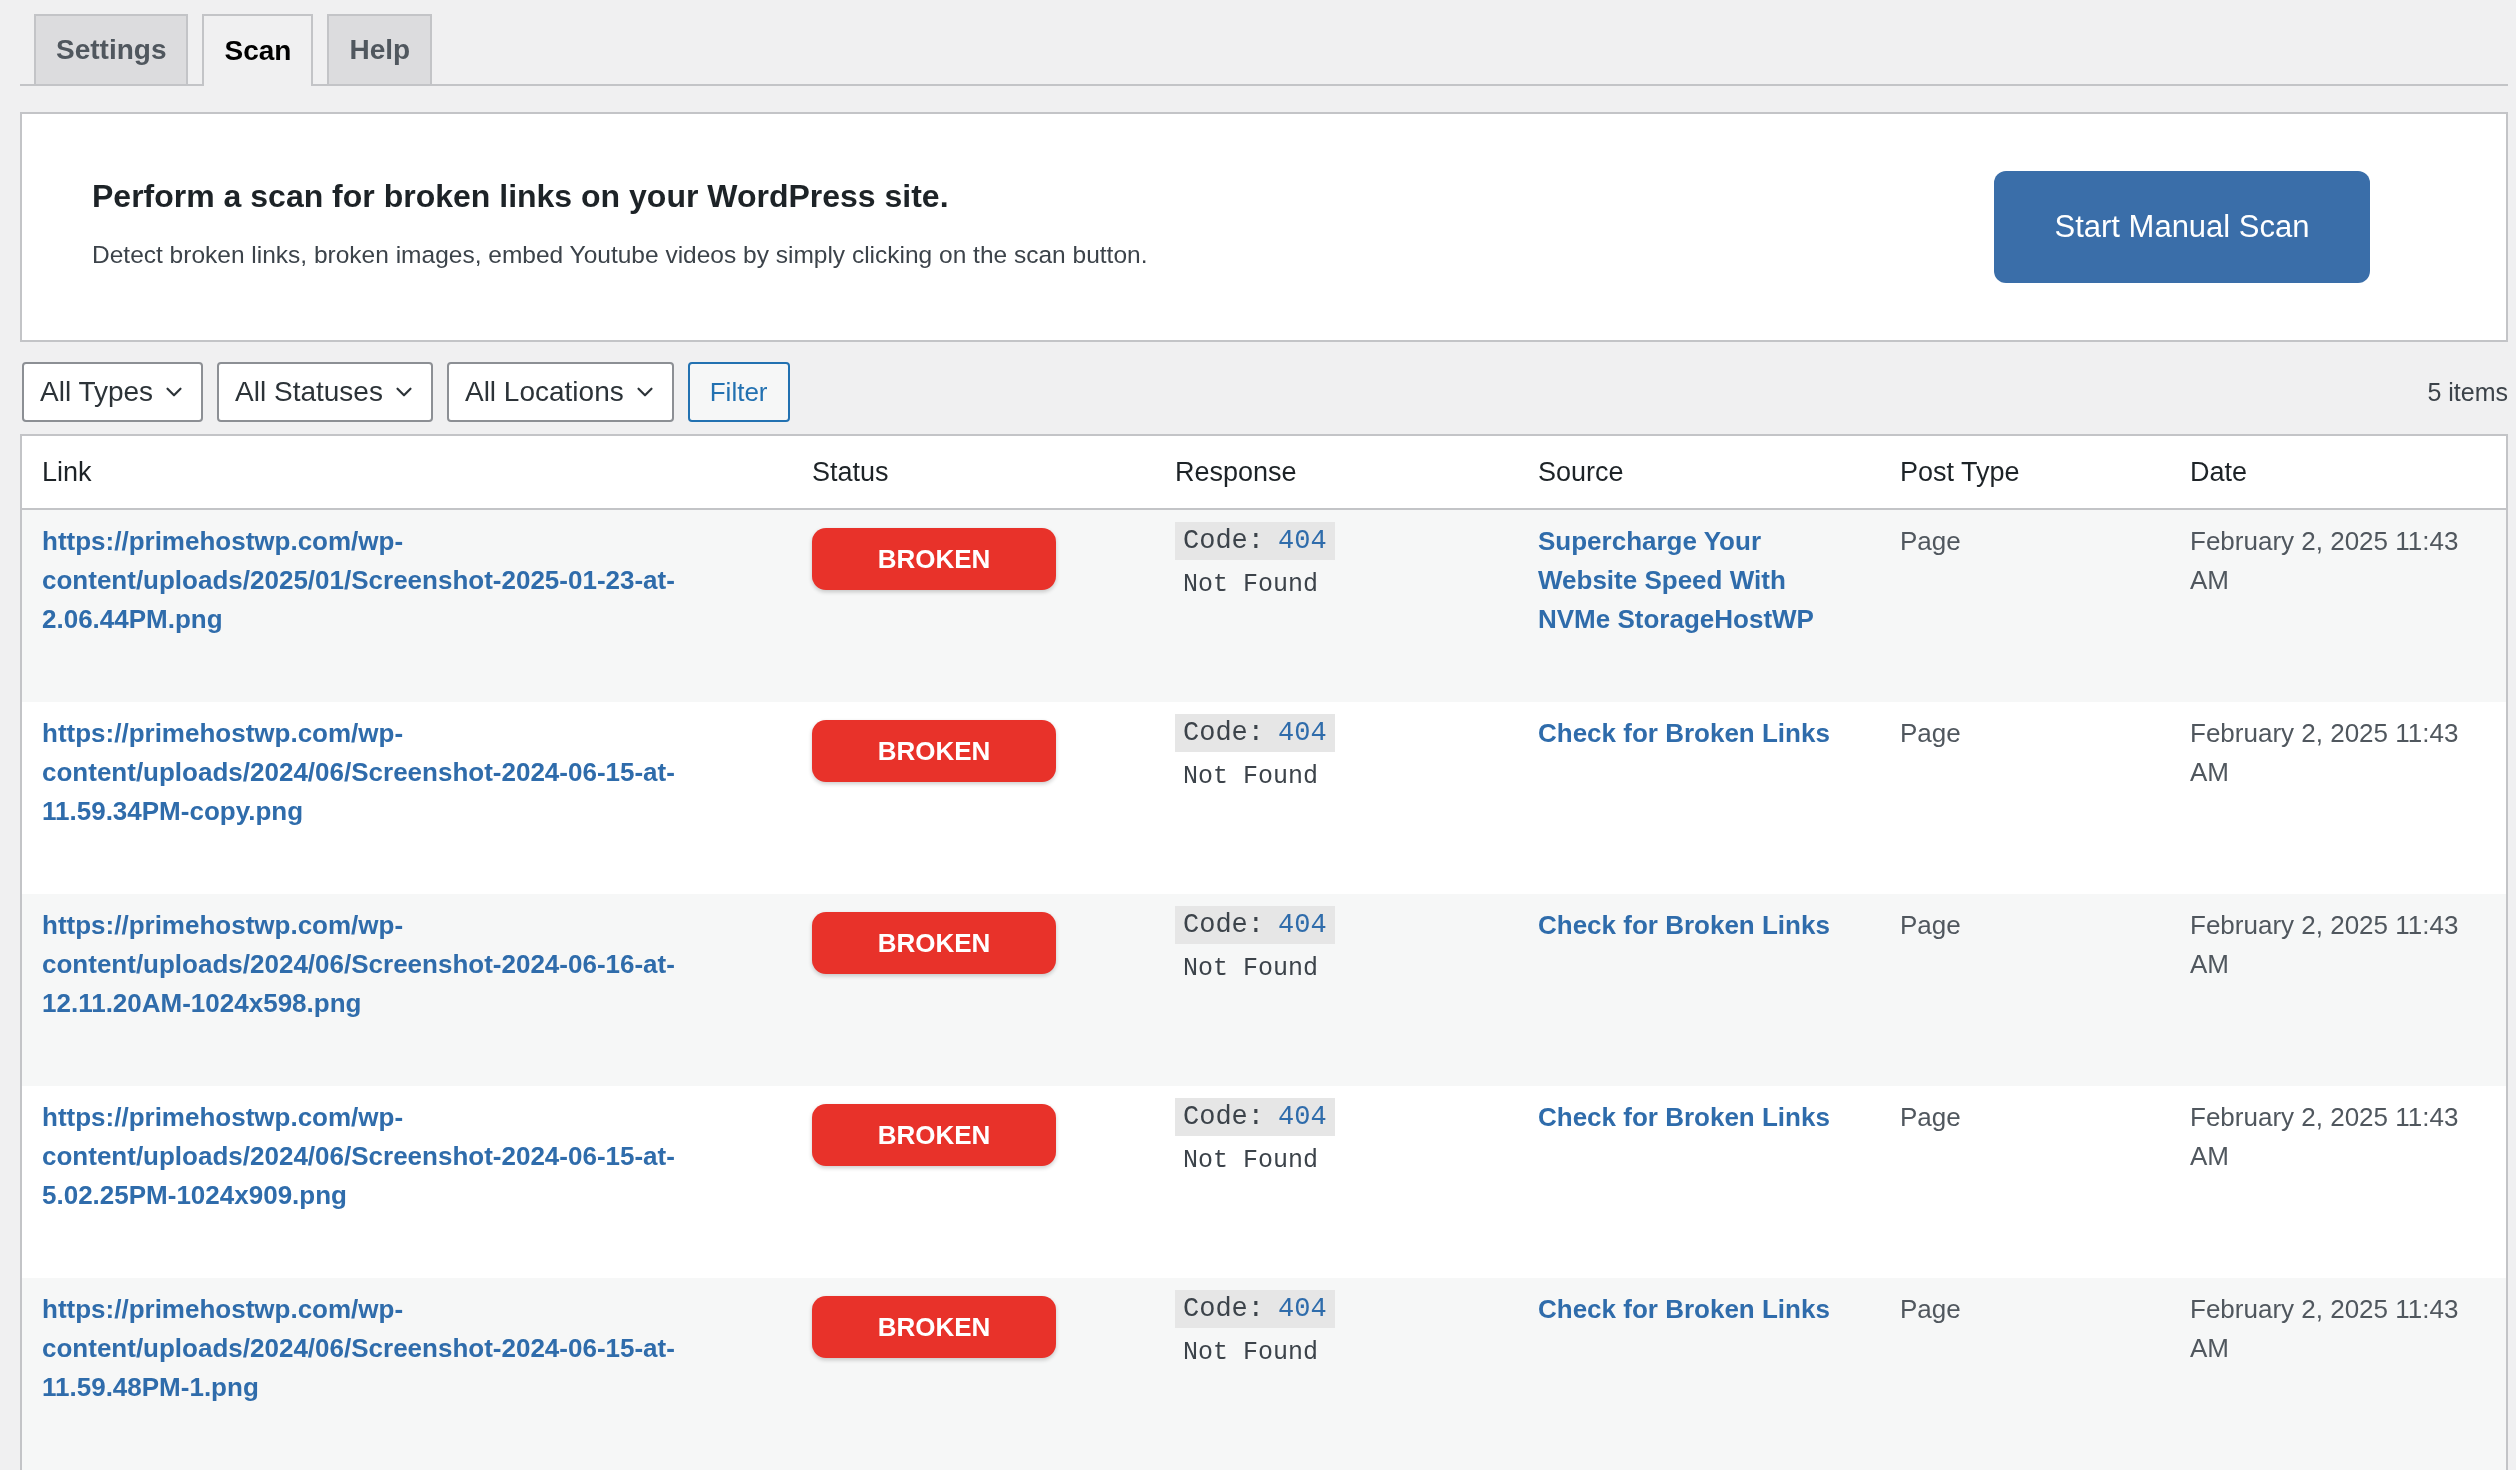  Describe the element at coordinates (407, 772) in the screenshot. I see `link-url: https://primehostwp.com/wp-content/uploads/2024/06/Screenshot-2024-06-15-at-11.59.34PM-copy.png` at that location.